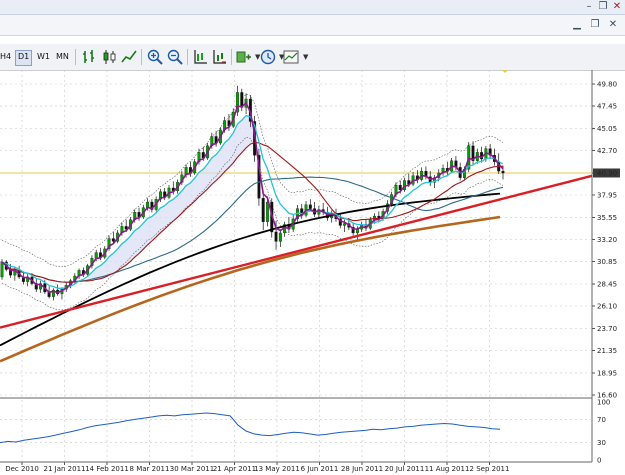  What do you see at coordinates (607, 85) in the screenshot?
I see `price-axis-label: 49.80` at bounding box center [607, 85].